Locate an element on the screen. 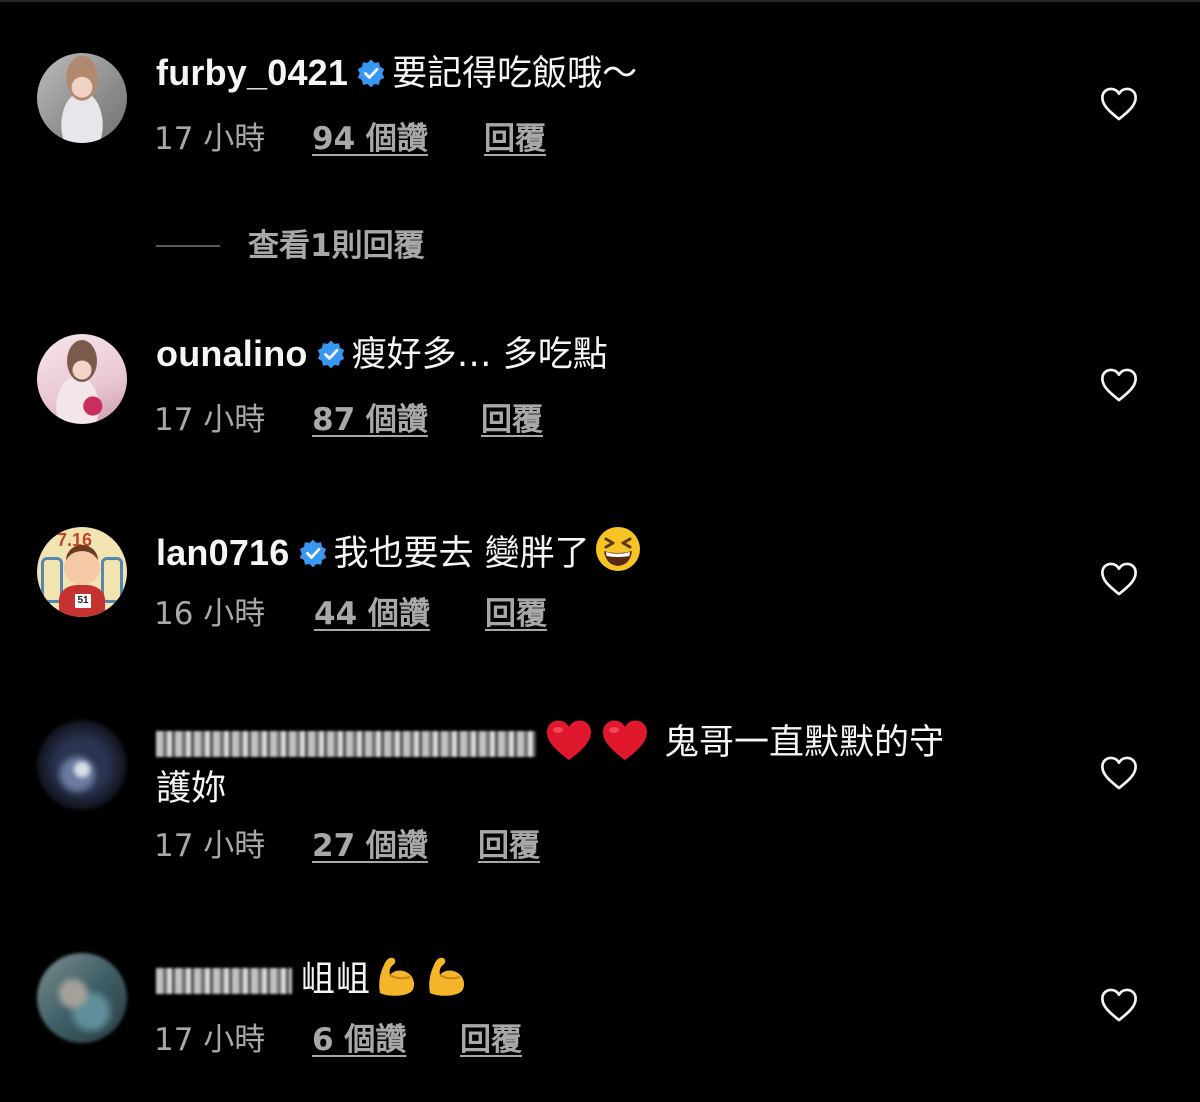 The width and height of the screenshot is (1200, 1102). likes-count-link: 44 個讚 is located at coordinates (372, 614).